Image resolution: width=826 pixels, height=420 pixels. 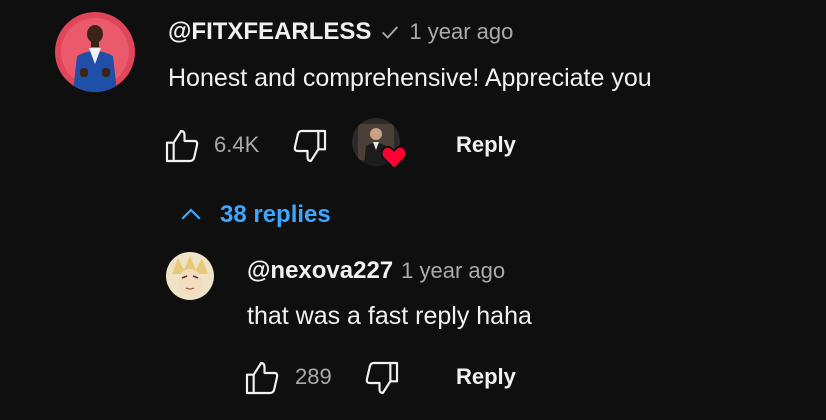 I want to click on comment-author: @FITXFEARLESS, so click(x=269, y=32).